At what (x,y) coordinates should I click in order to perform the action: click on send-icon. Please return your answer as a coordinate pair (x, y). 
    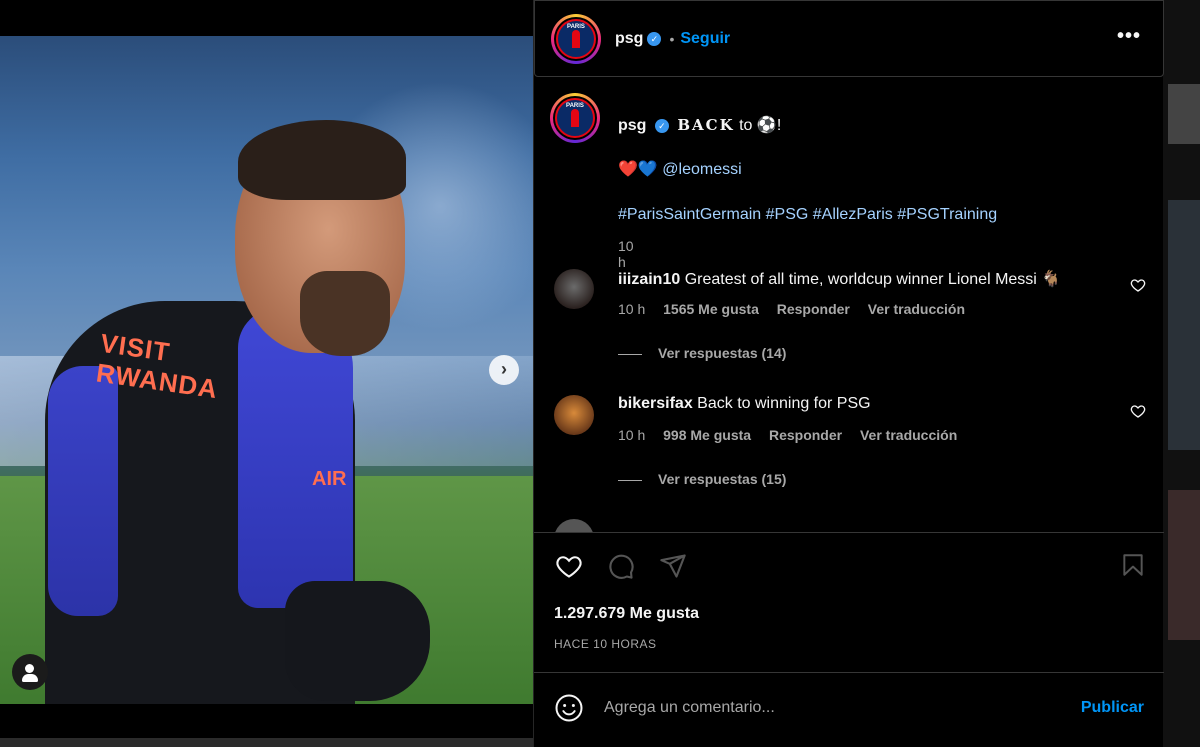
    Looking at the image, I should click on (673, 566).